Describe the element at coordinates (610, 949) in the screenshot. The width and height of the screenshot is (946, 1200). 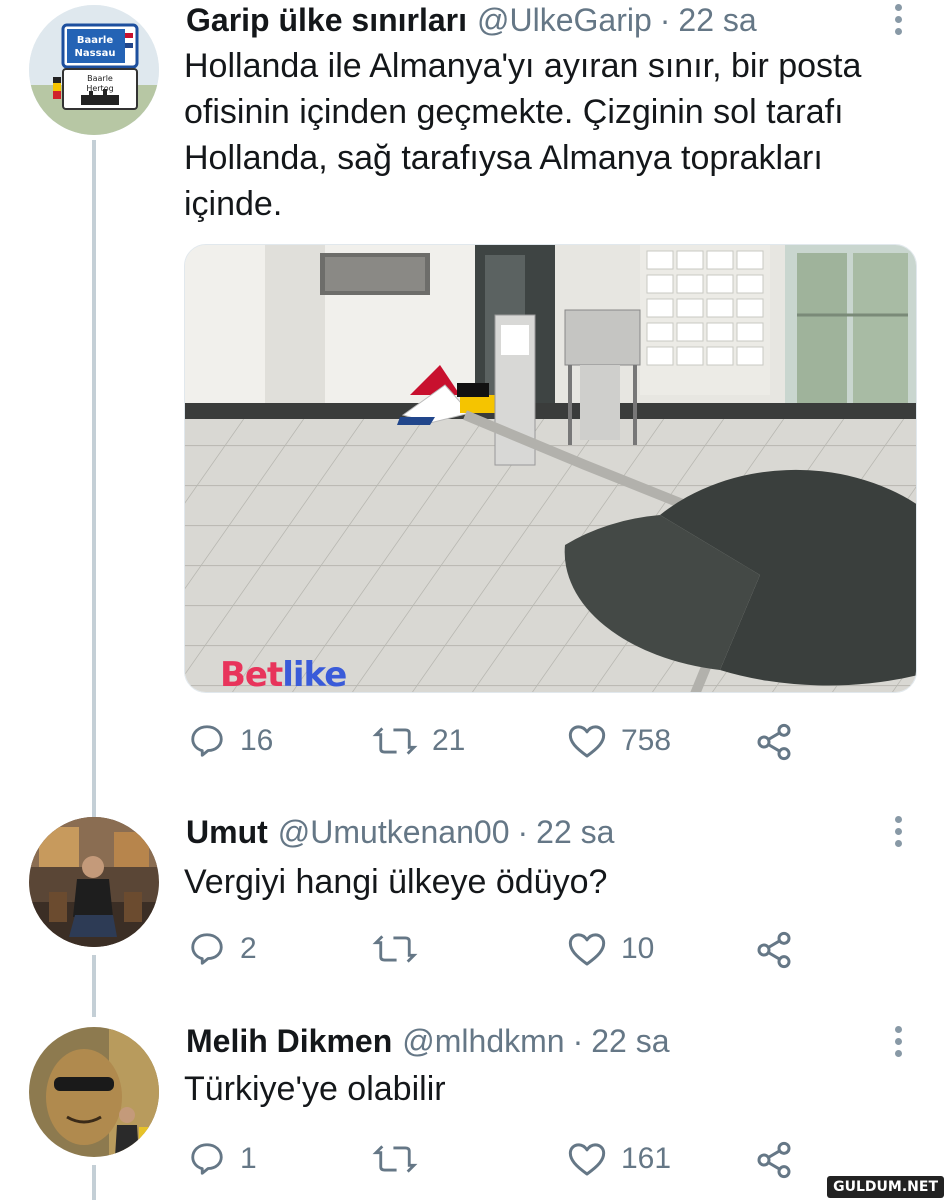
I see `like-button: 10` at that location.